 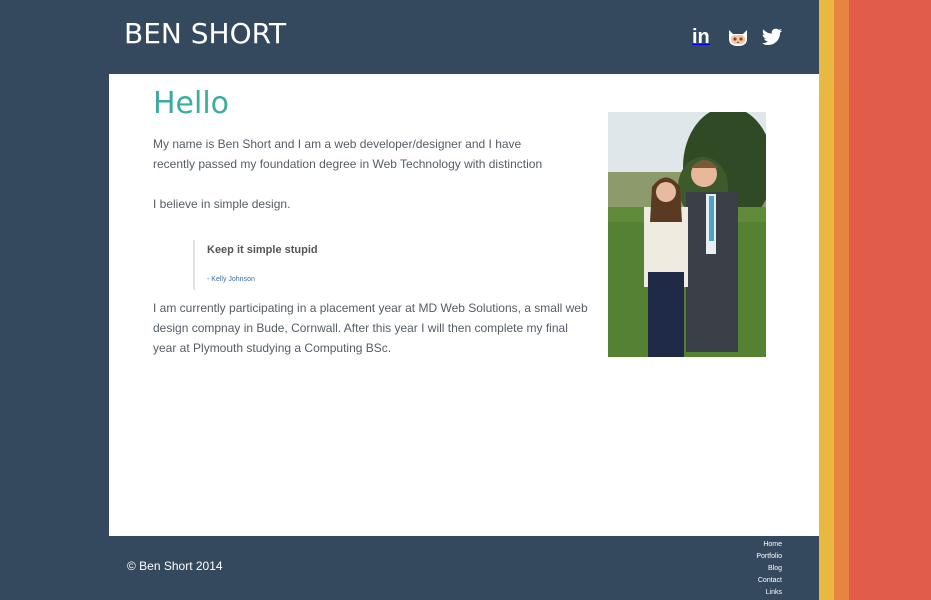 I want to click on decorative-stripe-orange, so click(x=841, y=300).